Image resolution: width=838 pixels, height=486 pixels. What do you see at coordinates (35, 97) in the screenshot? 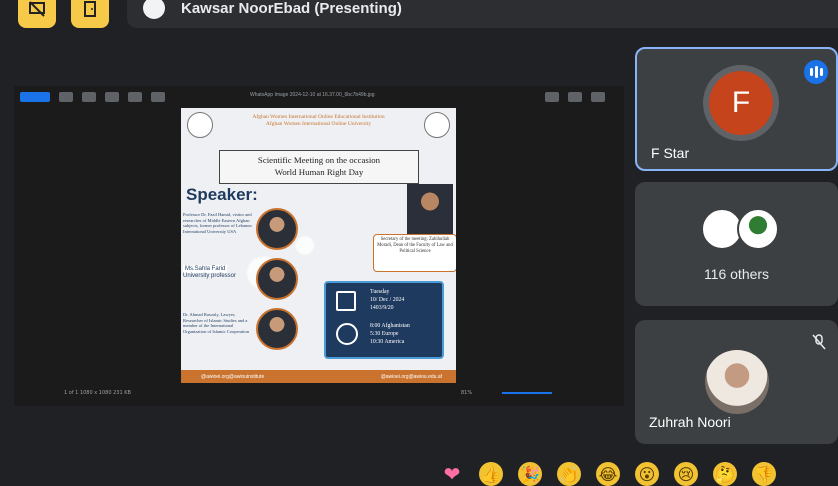
I see `edit-button` at bounding box center [35, 97].